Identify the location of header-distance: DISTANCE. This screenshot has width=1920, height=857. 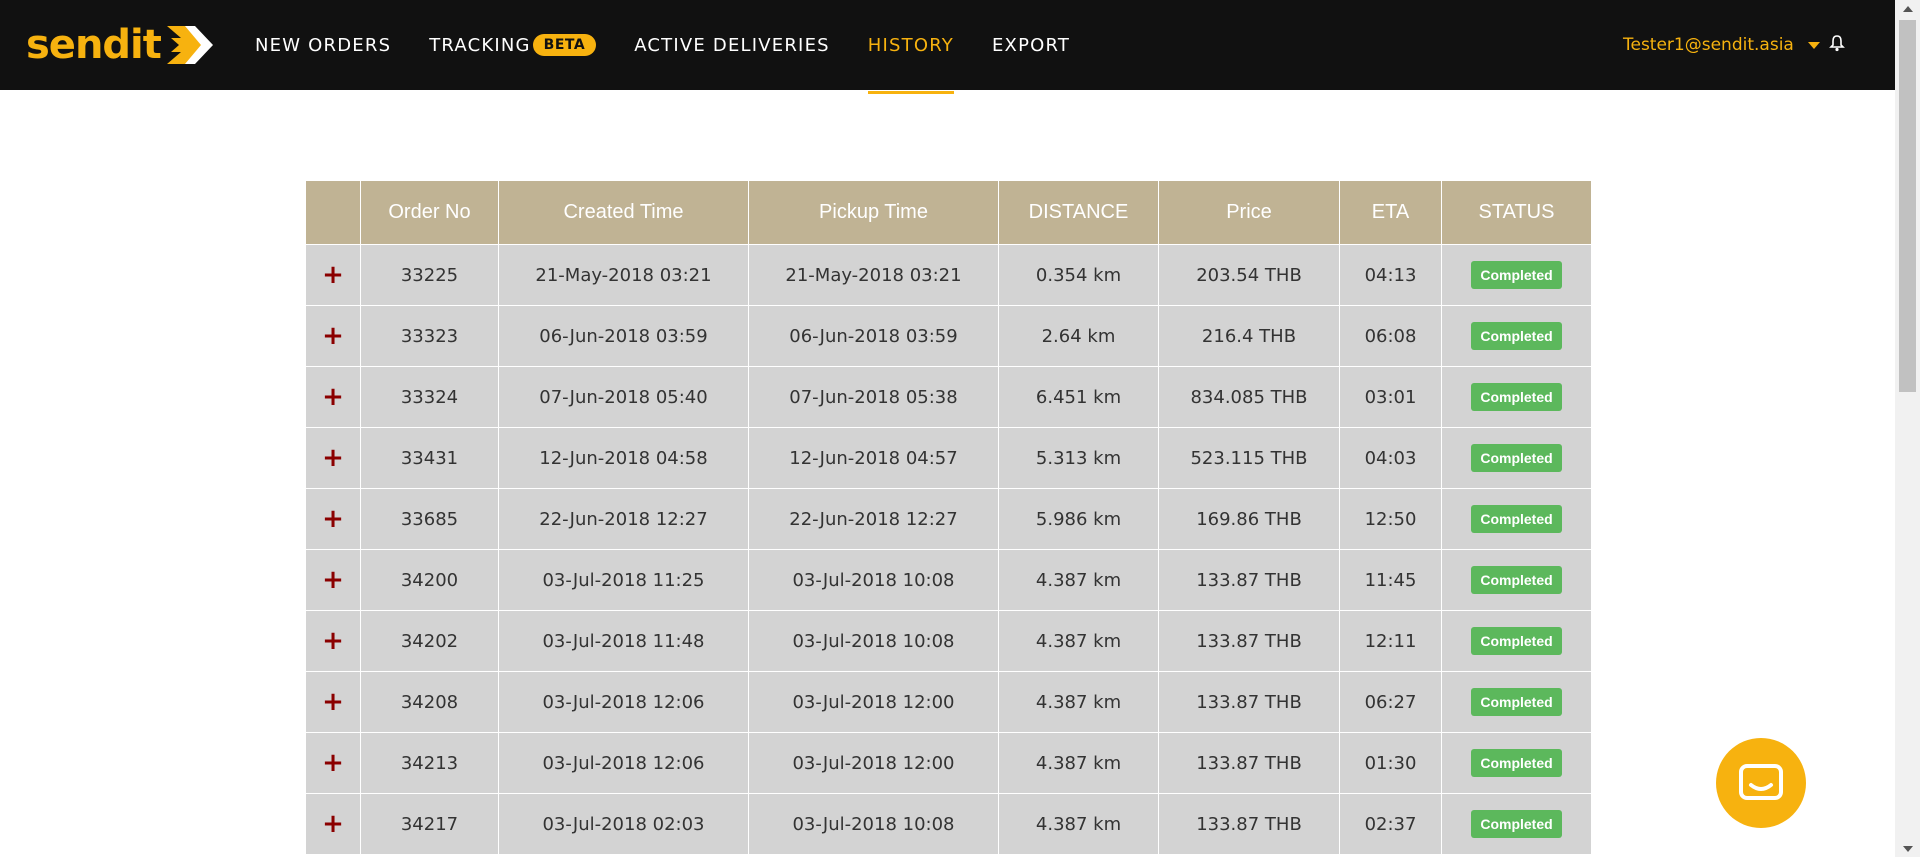
(1078, 212).